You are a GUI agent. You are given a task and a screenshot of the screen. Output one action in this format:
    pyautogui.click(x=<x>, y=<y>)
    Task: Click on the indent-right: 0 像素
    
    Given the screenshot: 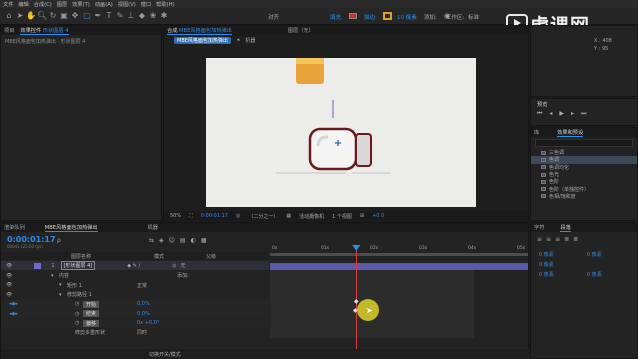 What is the action you would take?
    pyautogui.click(x=594, y=254)
    